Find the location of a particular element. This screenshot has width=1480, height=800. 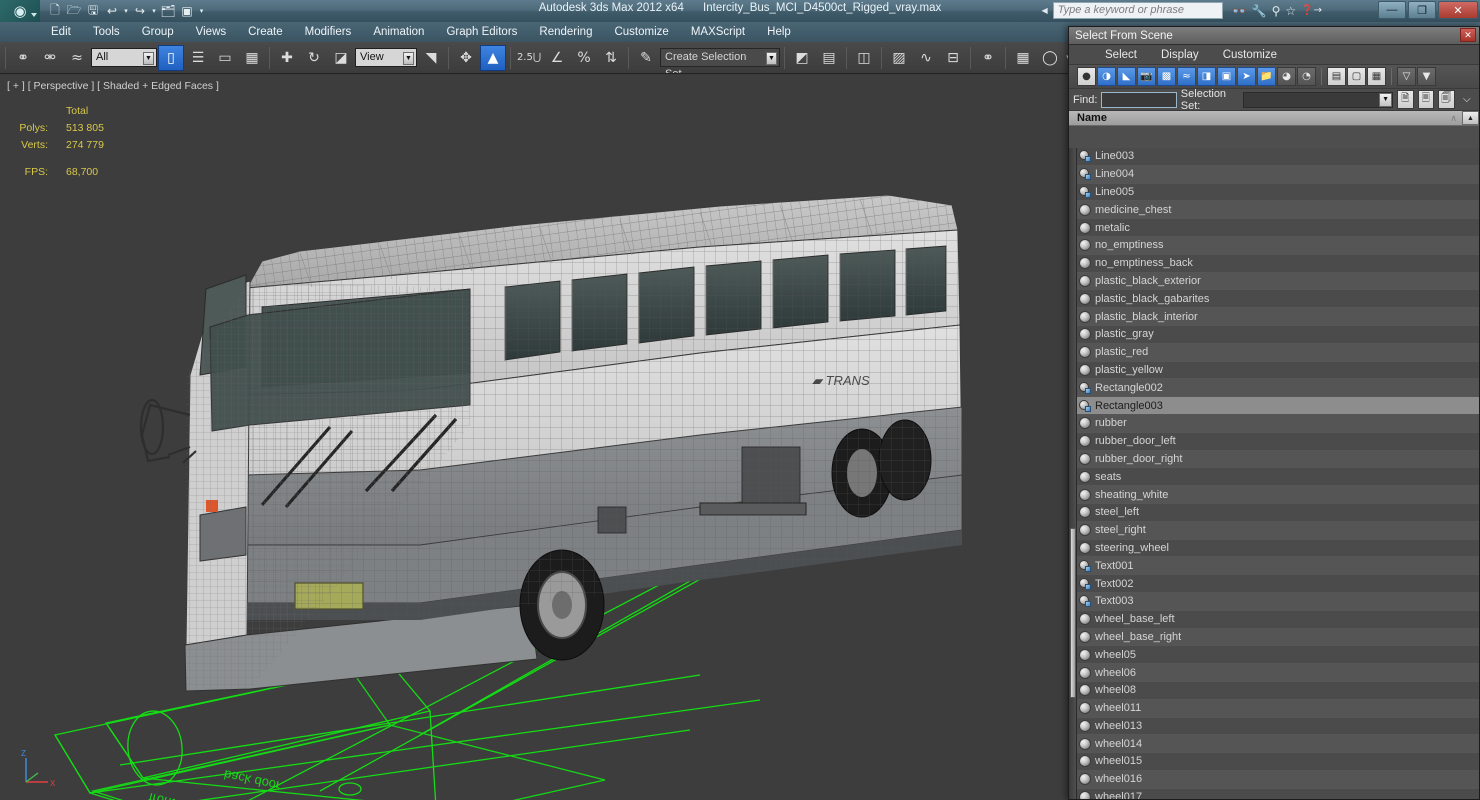

list-item: Text002 is located at coordinates (1278, 584).